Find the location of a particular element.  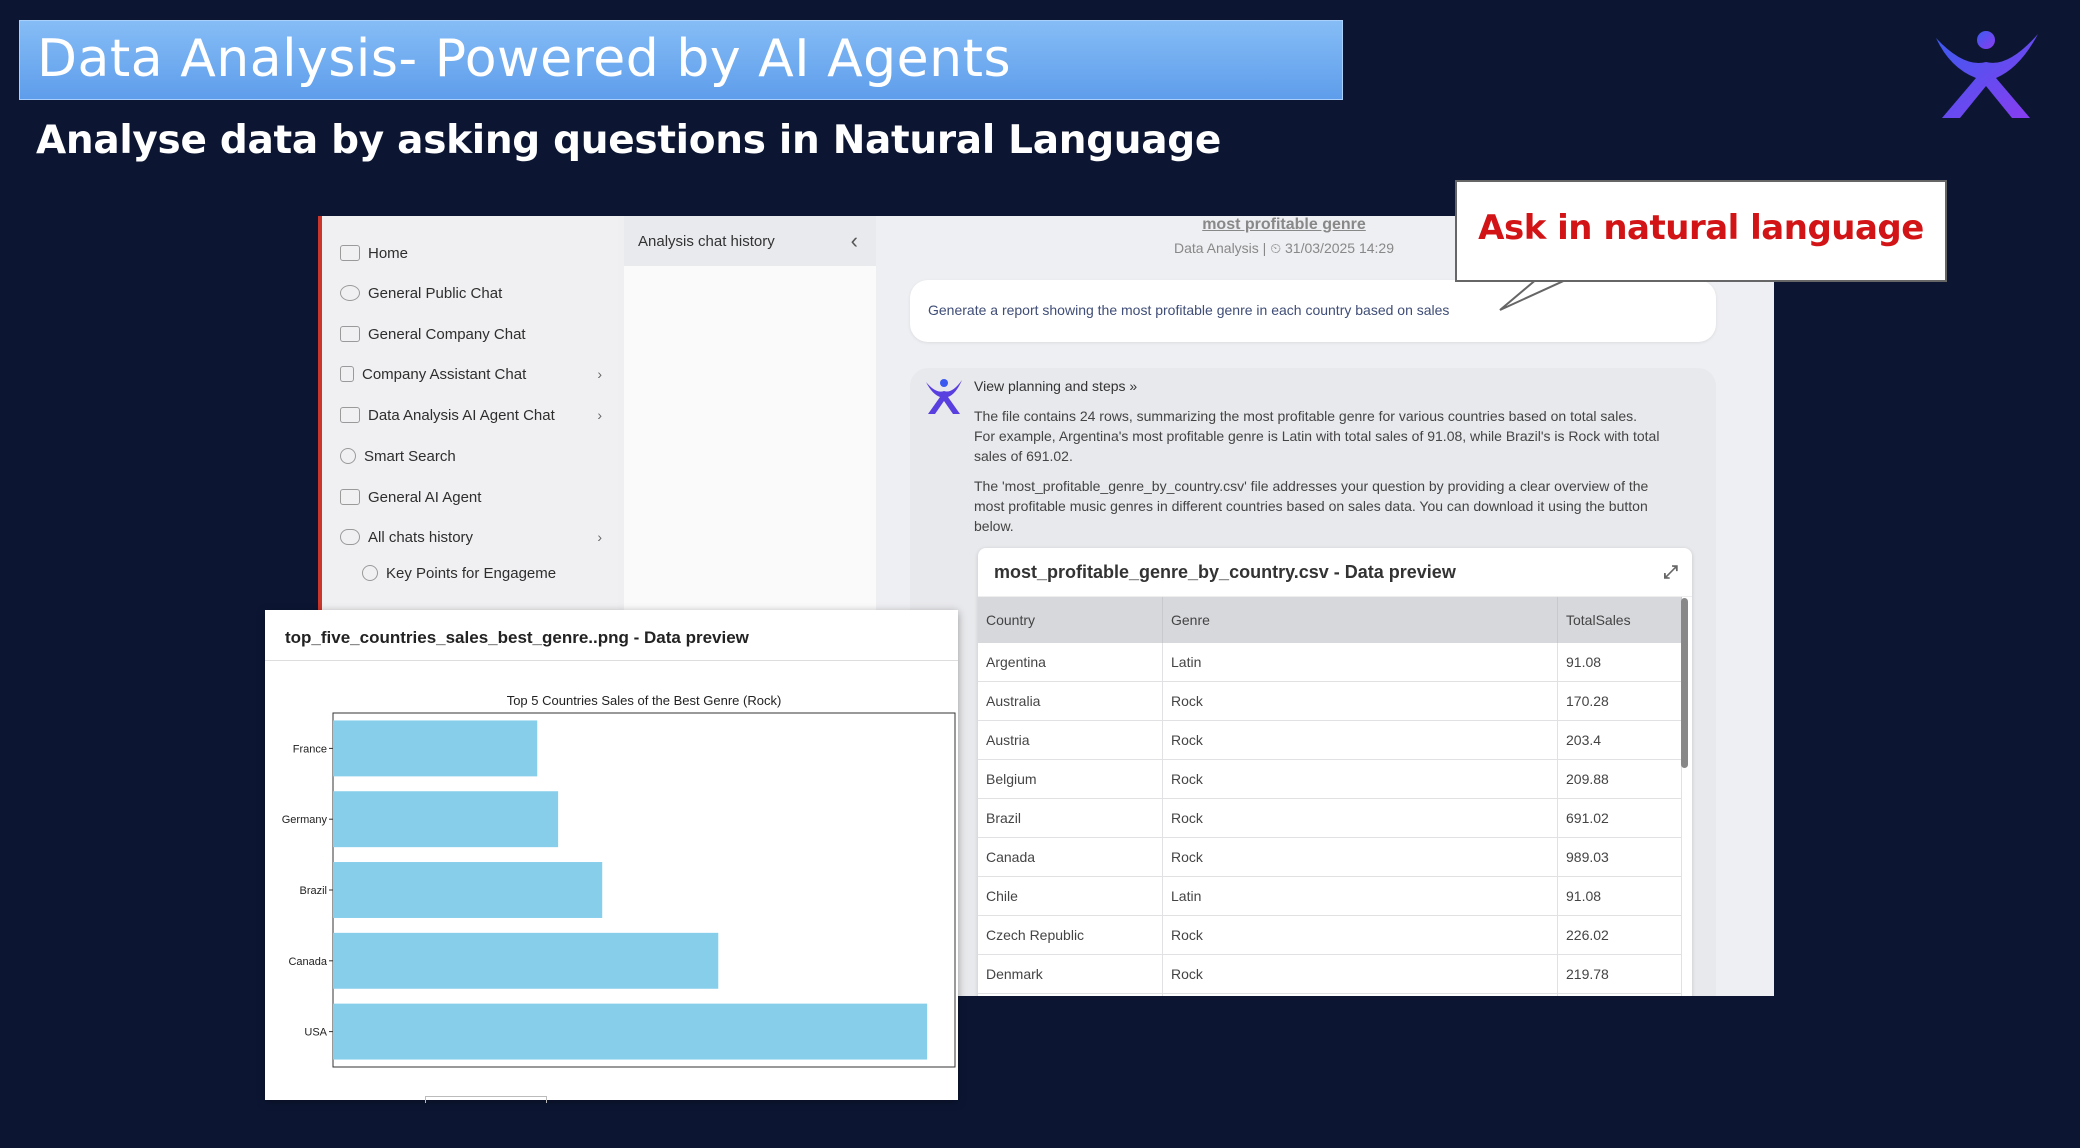

search-icon is located at coordinates (348, 456).